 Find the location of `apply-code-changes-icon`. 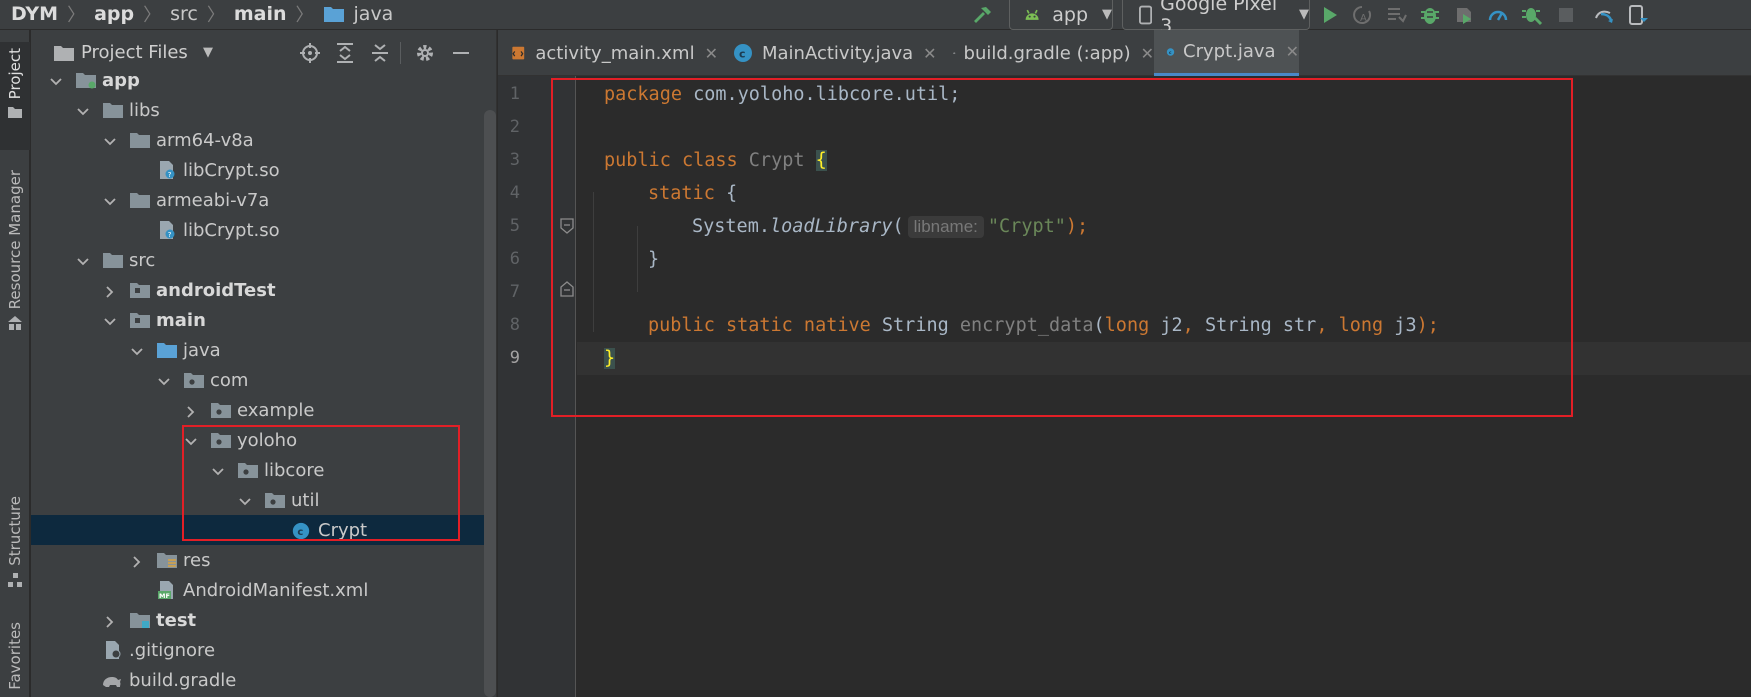

apply-code-changes-icon is located at coordinates (1396, 15).